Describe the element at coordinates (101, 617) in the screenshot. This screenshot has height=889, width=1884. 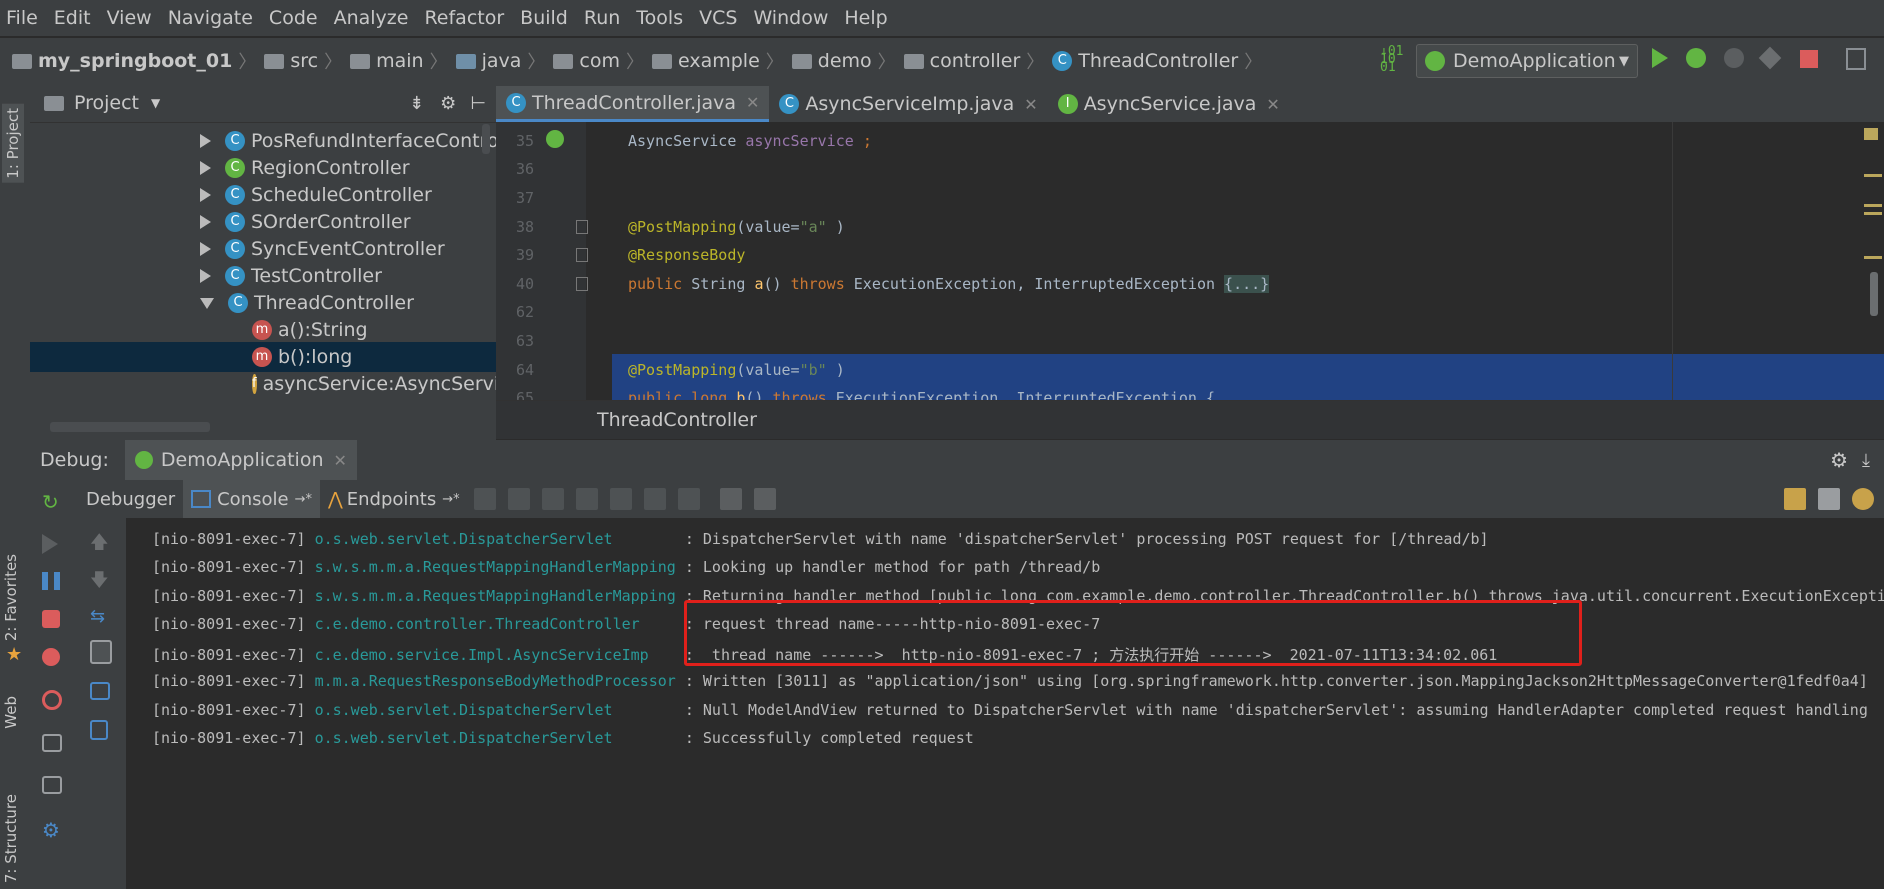
I see `soft-wrap-icon: ⇆` at that location.